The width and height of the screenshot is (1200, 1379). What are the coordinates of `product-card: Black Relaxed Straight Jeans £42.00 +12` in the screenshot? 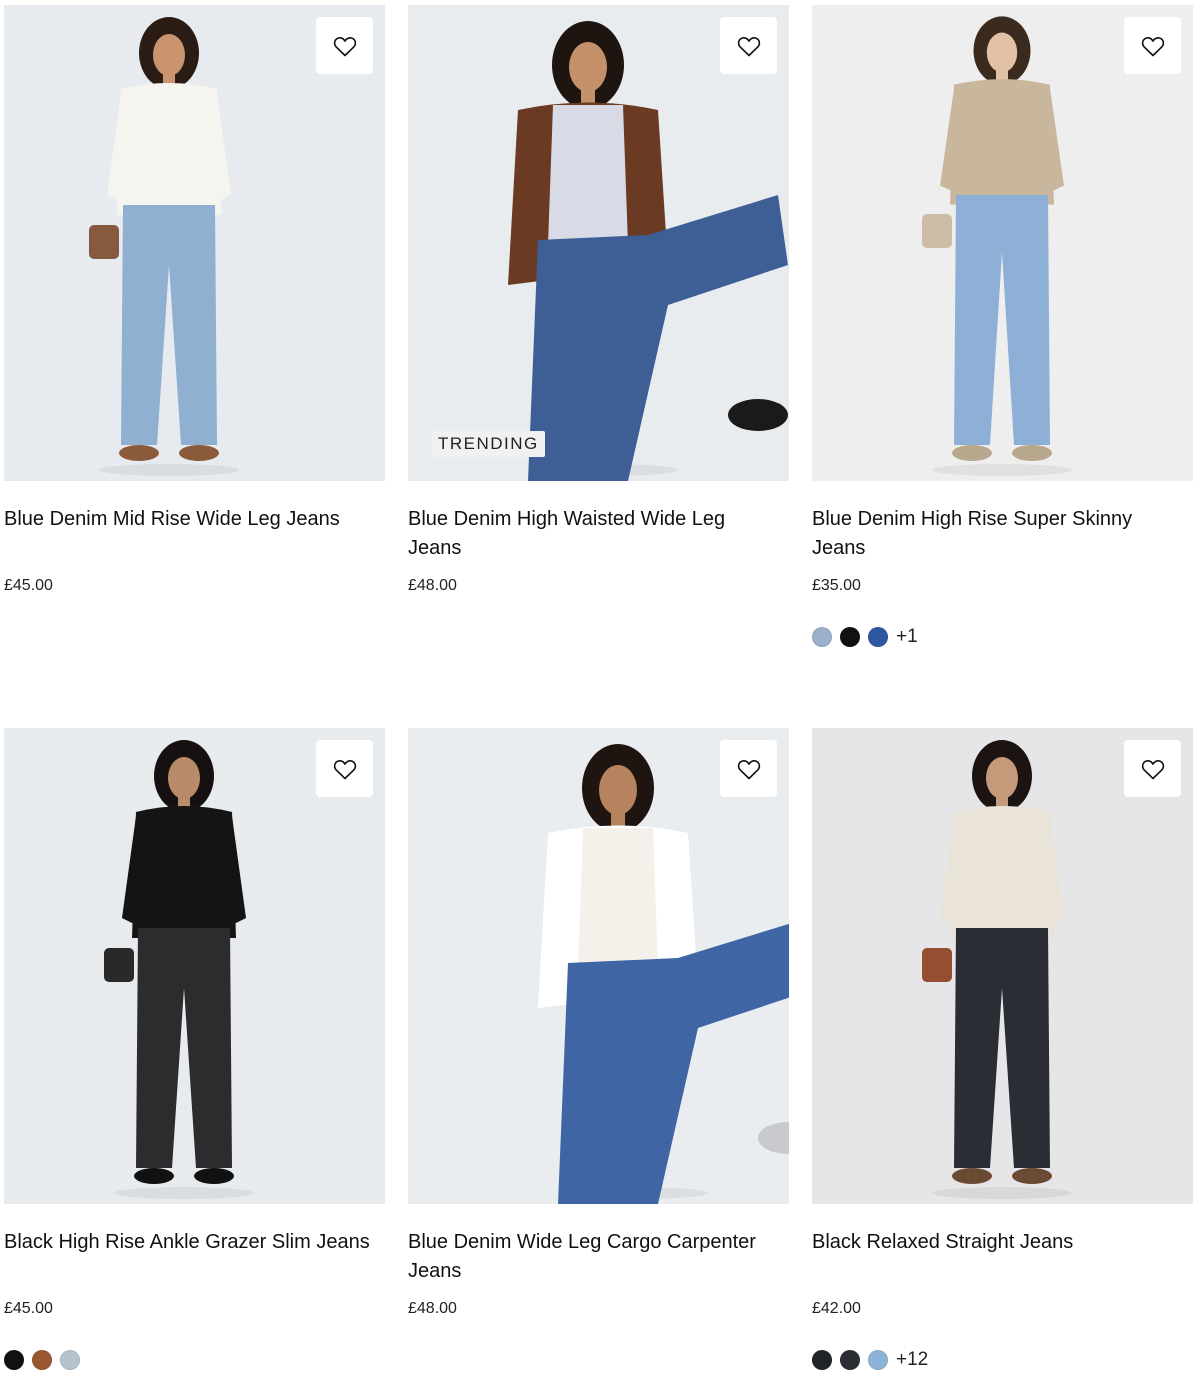 It's located at (1002, 1049).